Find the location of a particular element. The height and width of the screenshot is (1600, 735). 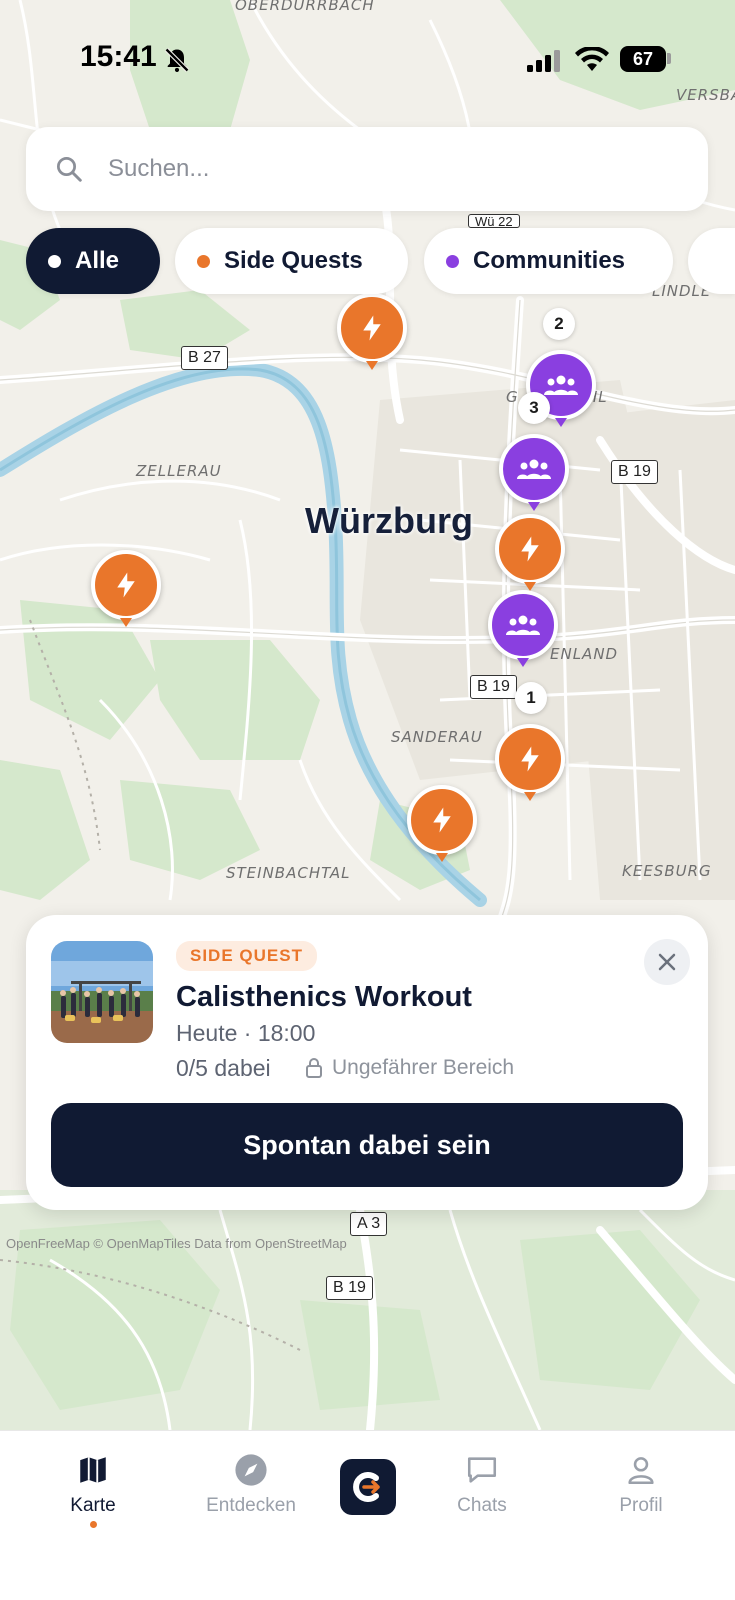

tab-chats: Chats is located at coordinates (482, 1498).